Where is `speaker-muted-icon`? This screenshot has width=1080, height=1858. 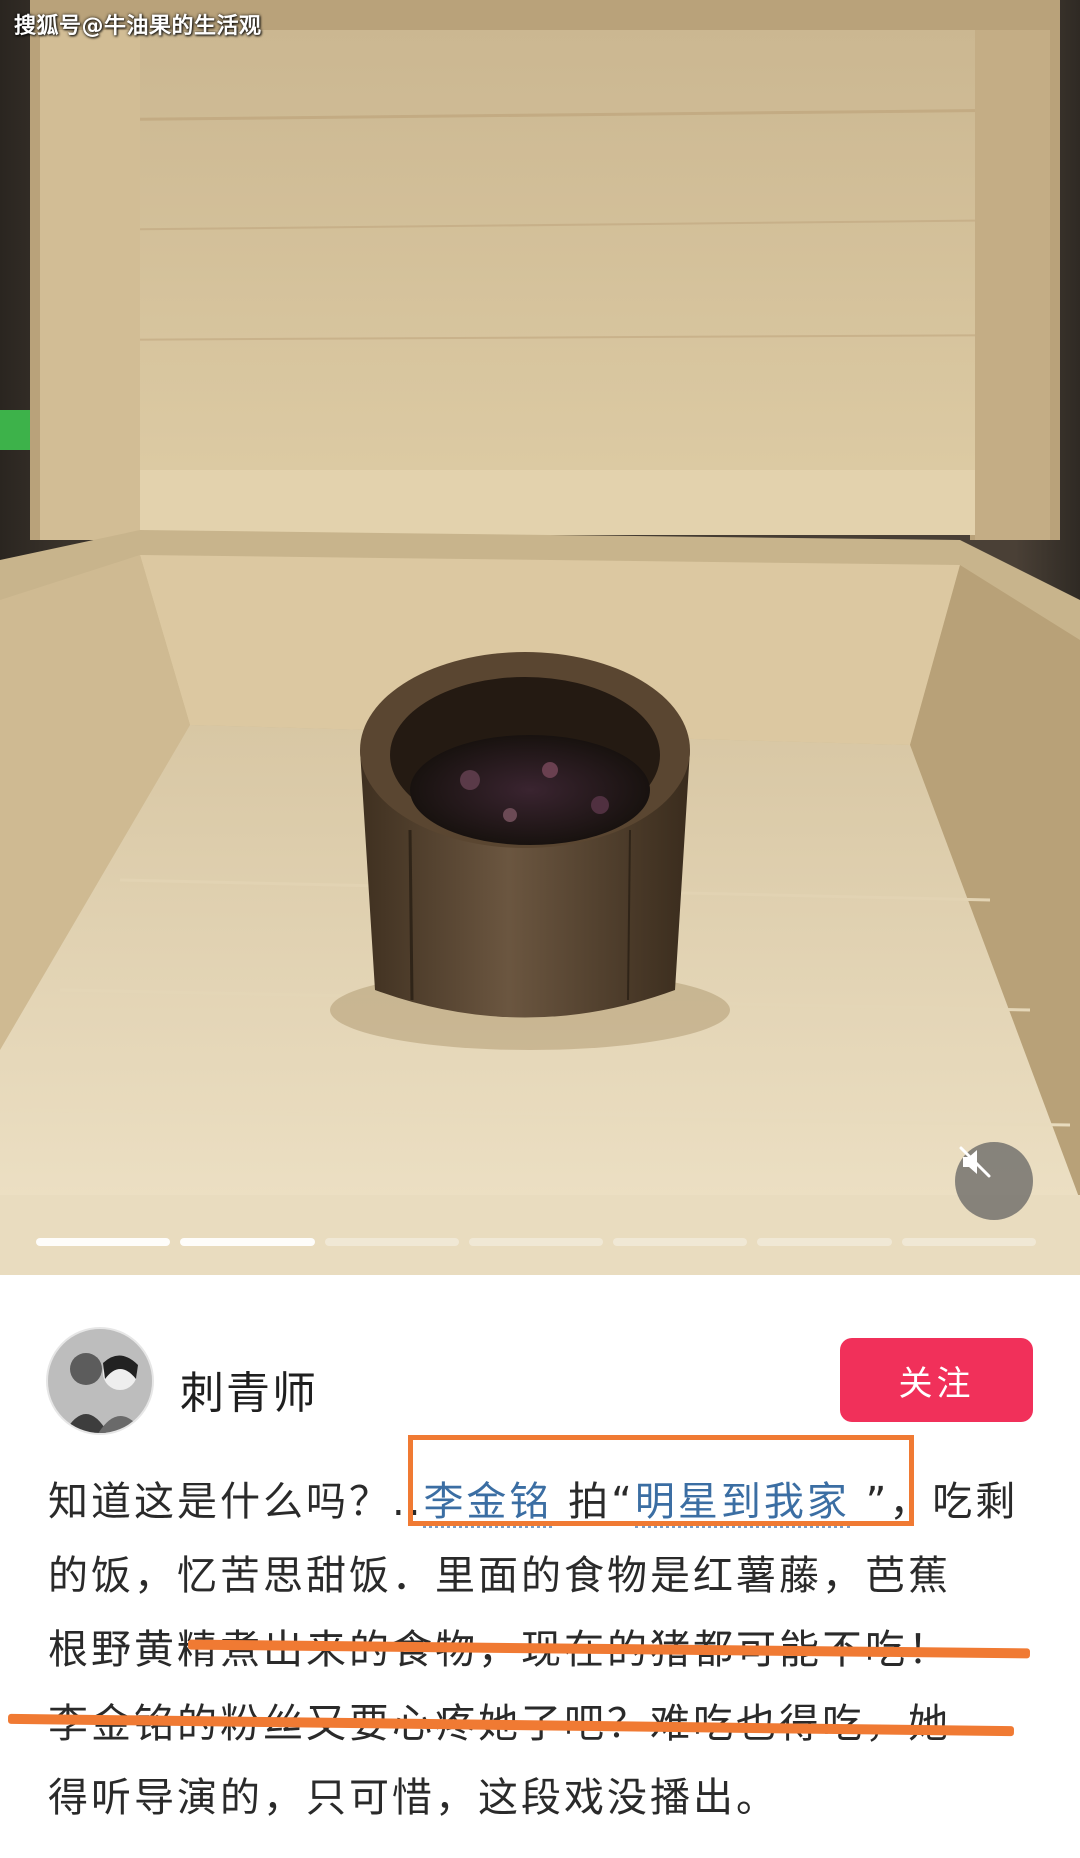 speaker-muted-icon is located at coordinates (975, 1162).